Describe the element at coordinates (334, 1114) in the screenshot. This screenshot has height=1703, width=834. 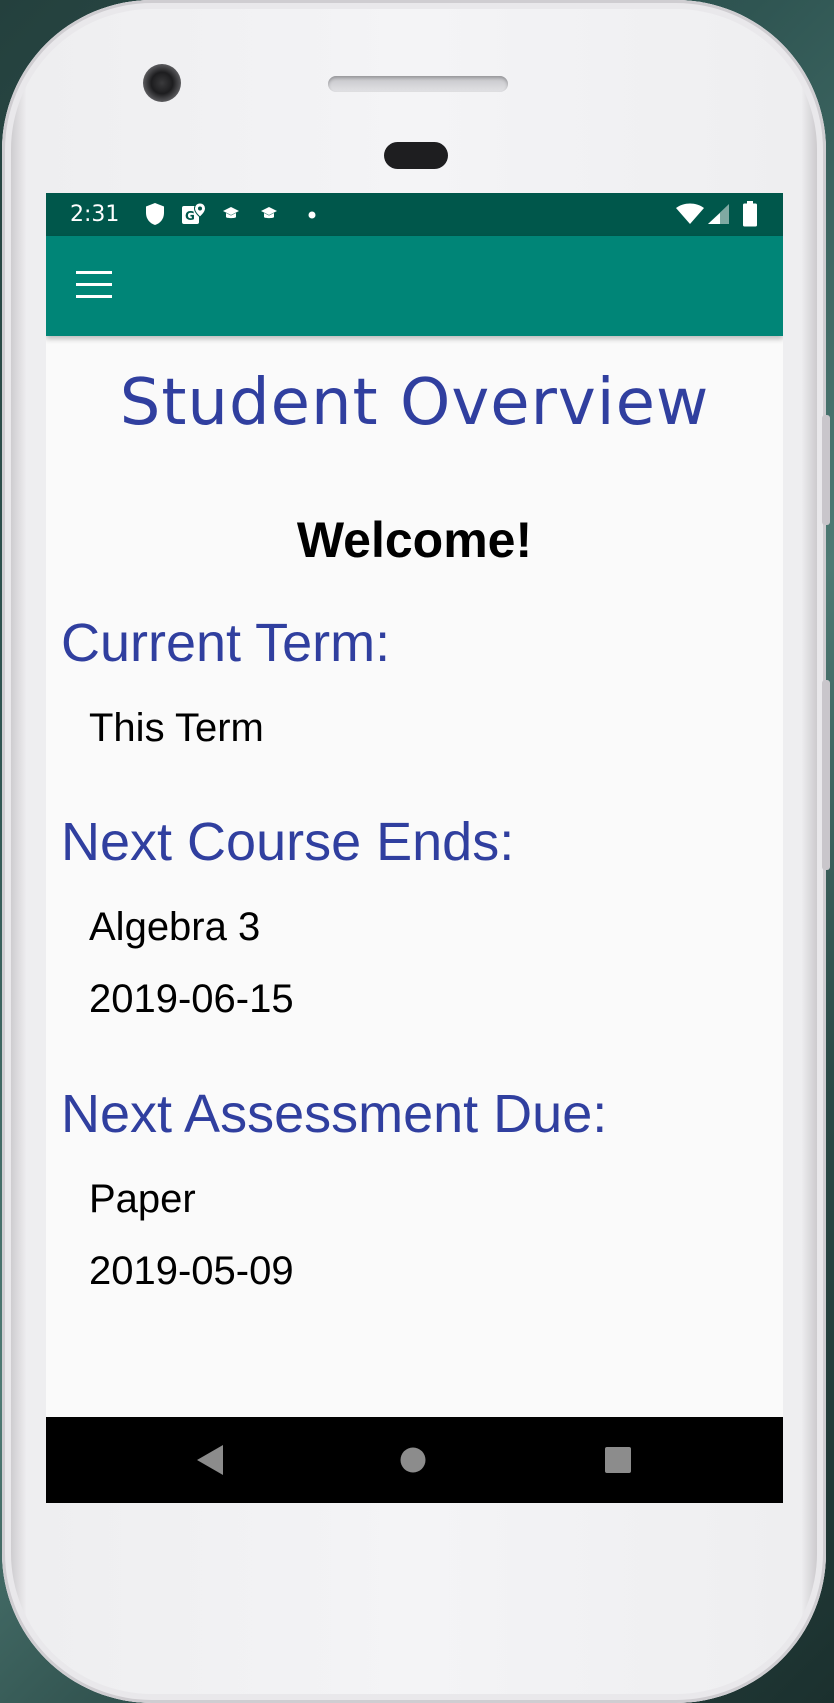
I see `next-assessment-heading: Next Assessment Due:` at that location.